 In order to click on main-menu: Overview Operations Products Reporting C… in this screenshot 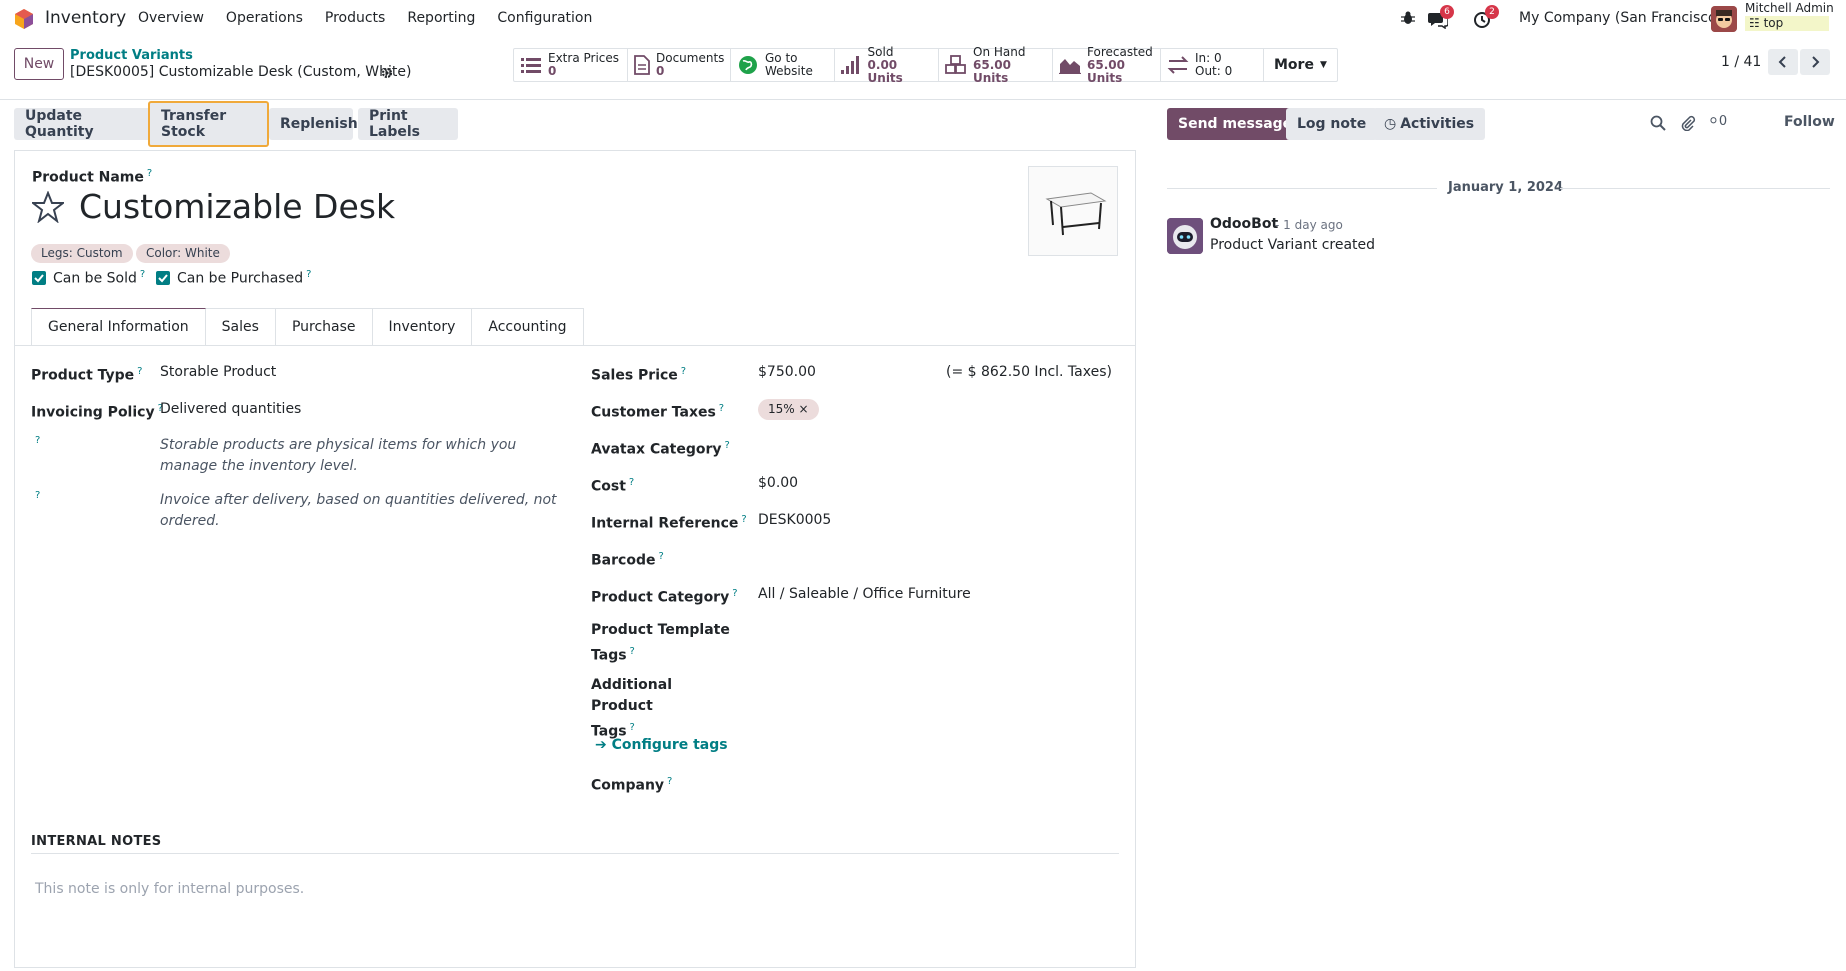, I will do `click(376, 18)`.